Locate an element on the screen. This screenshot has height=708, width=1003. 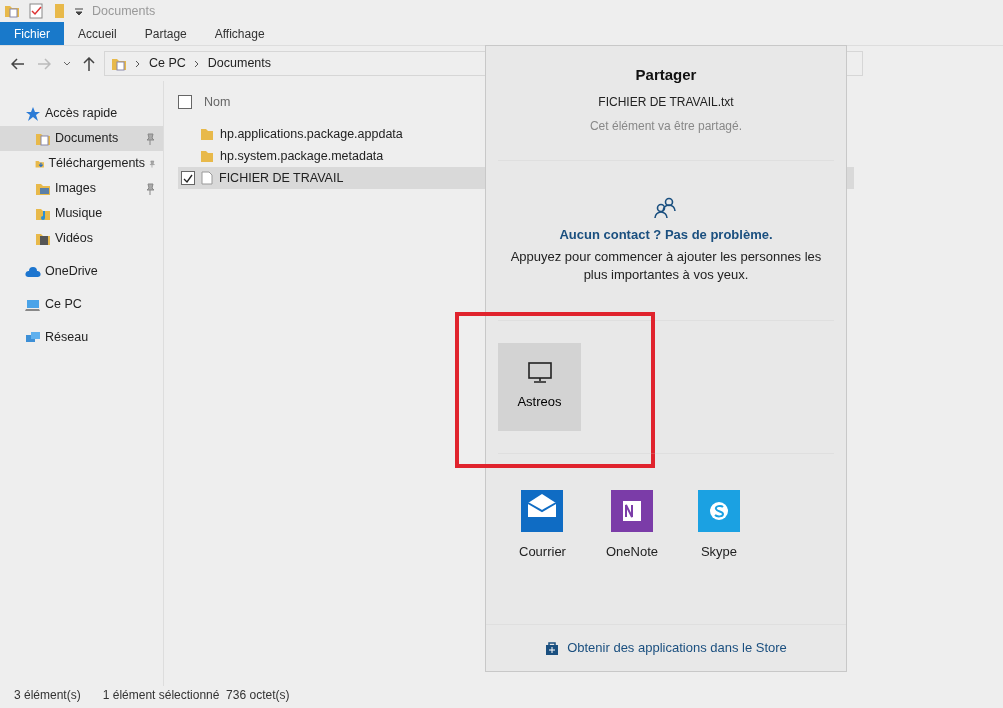
file-name: FICHIER DE TRAVAIL is located at coordinates (281, 178).